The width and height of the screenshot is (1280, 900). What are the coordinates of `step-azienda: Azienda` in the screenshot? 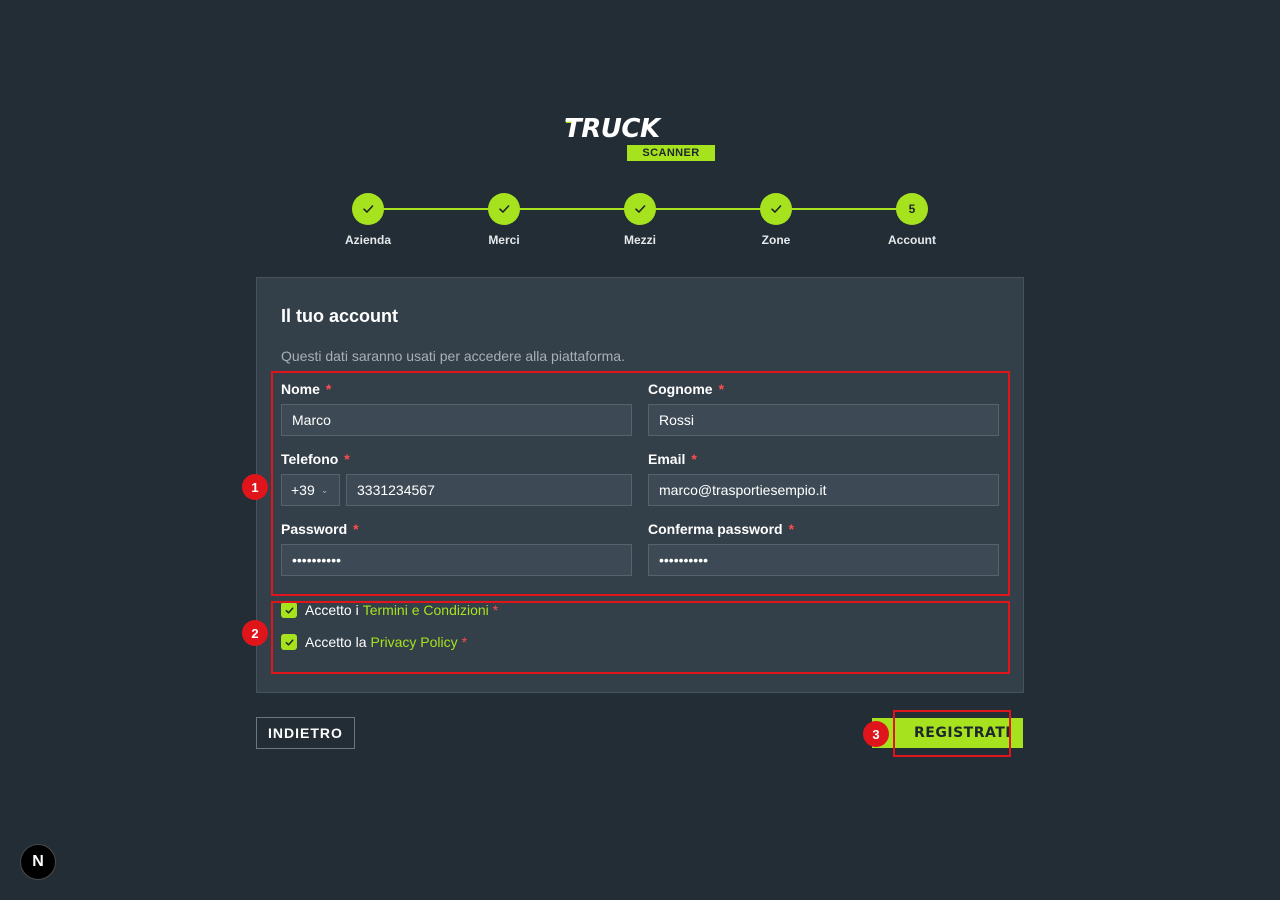 It's located at (368, 220).